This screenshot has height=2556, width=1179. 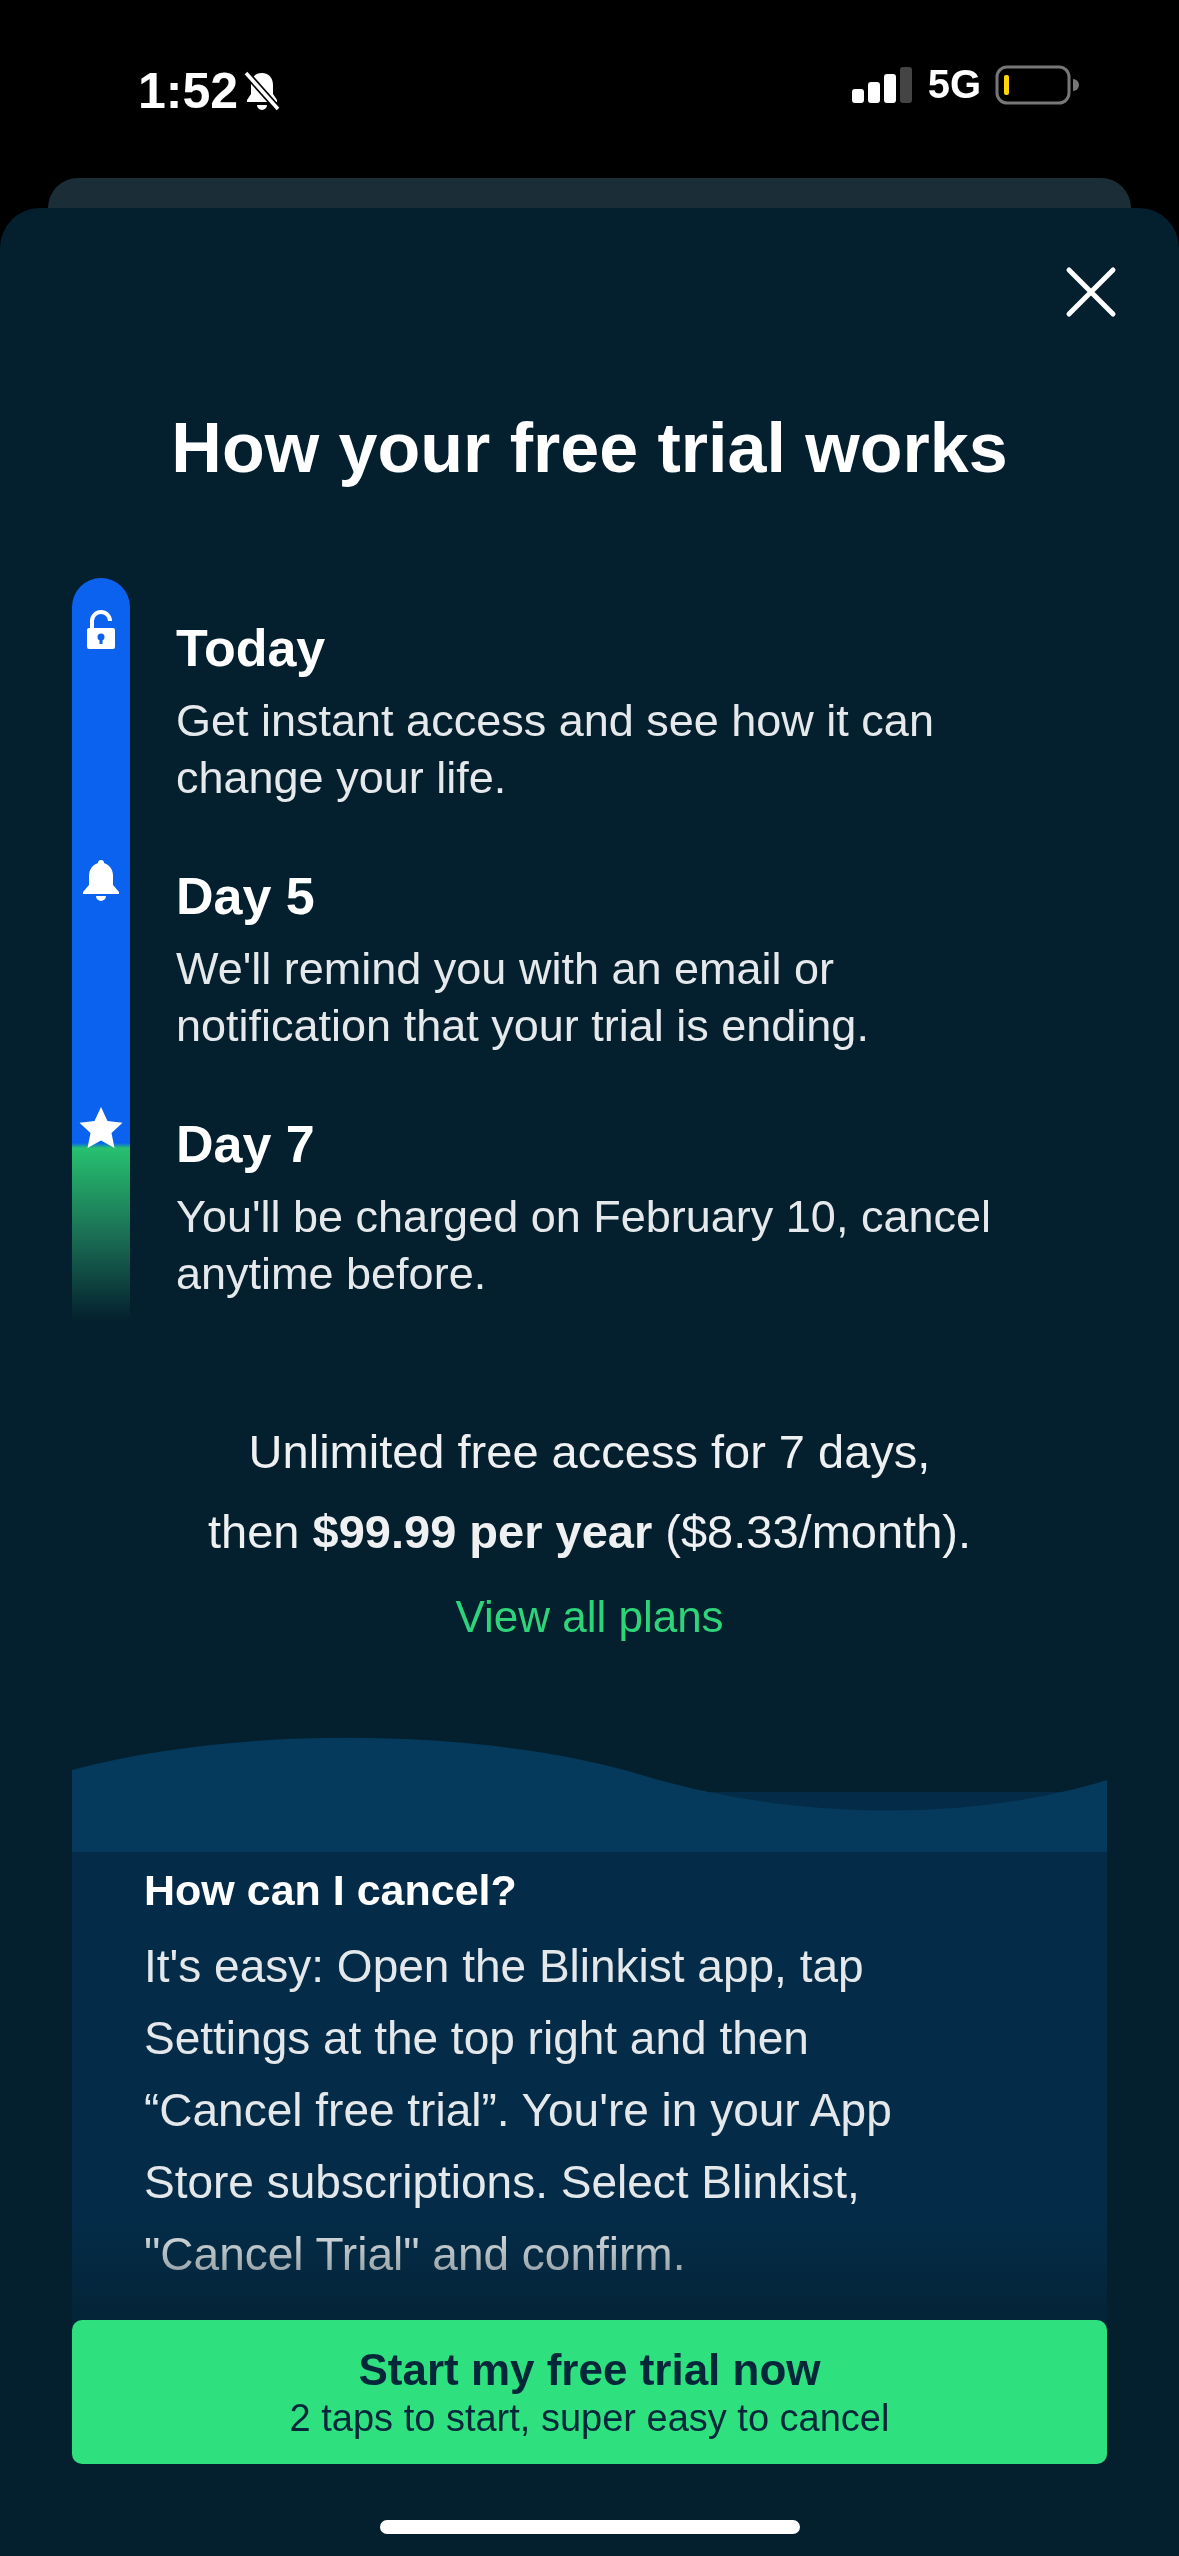 I want to click on step-description: You'll be charged on February 10, cancel anytime before., so click(x=584, y=1245).